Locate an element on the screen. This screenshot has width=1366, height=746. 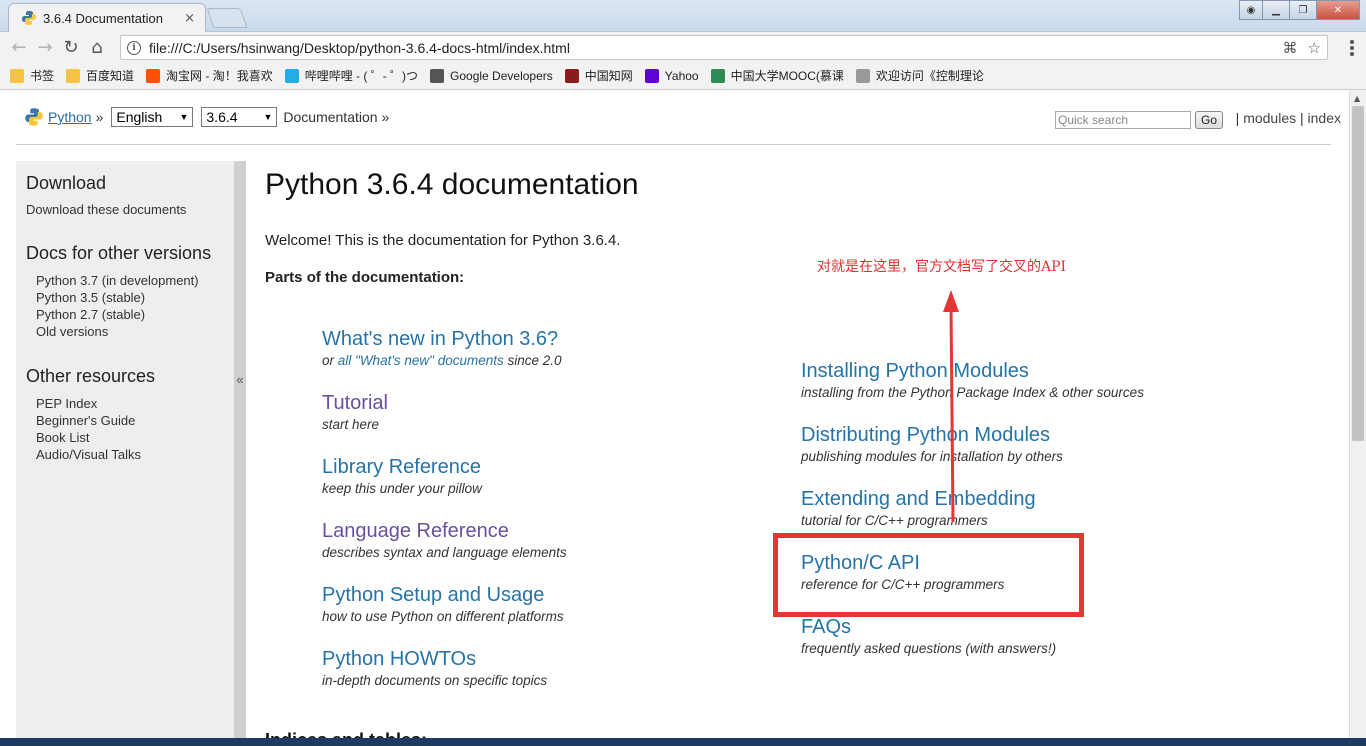
reload-icon: ↻ is located at coordinates (71, 47).